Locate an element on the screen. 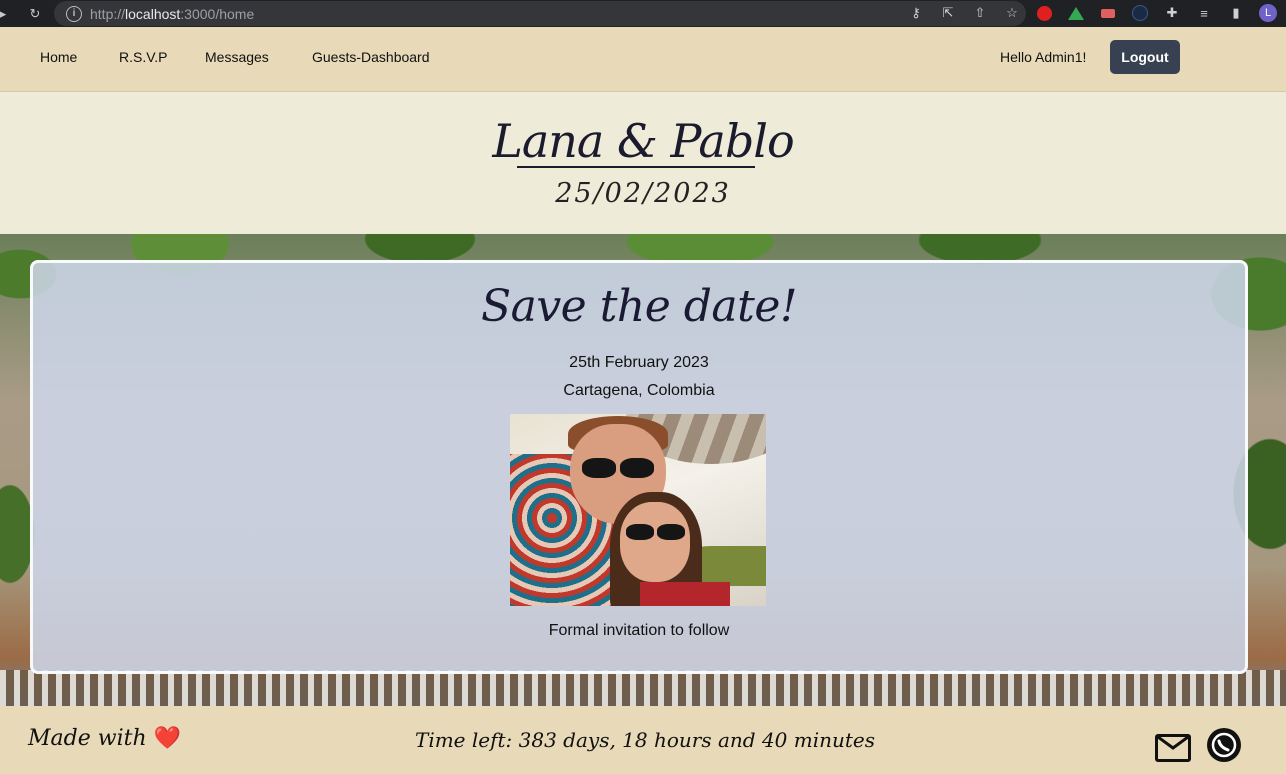  open-external-icon: ⇱ is located at coordinates (948, 13).